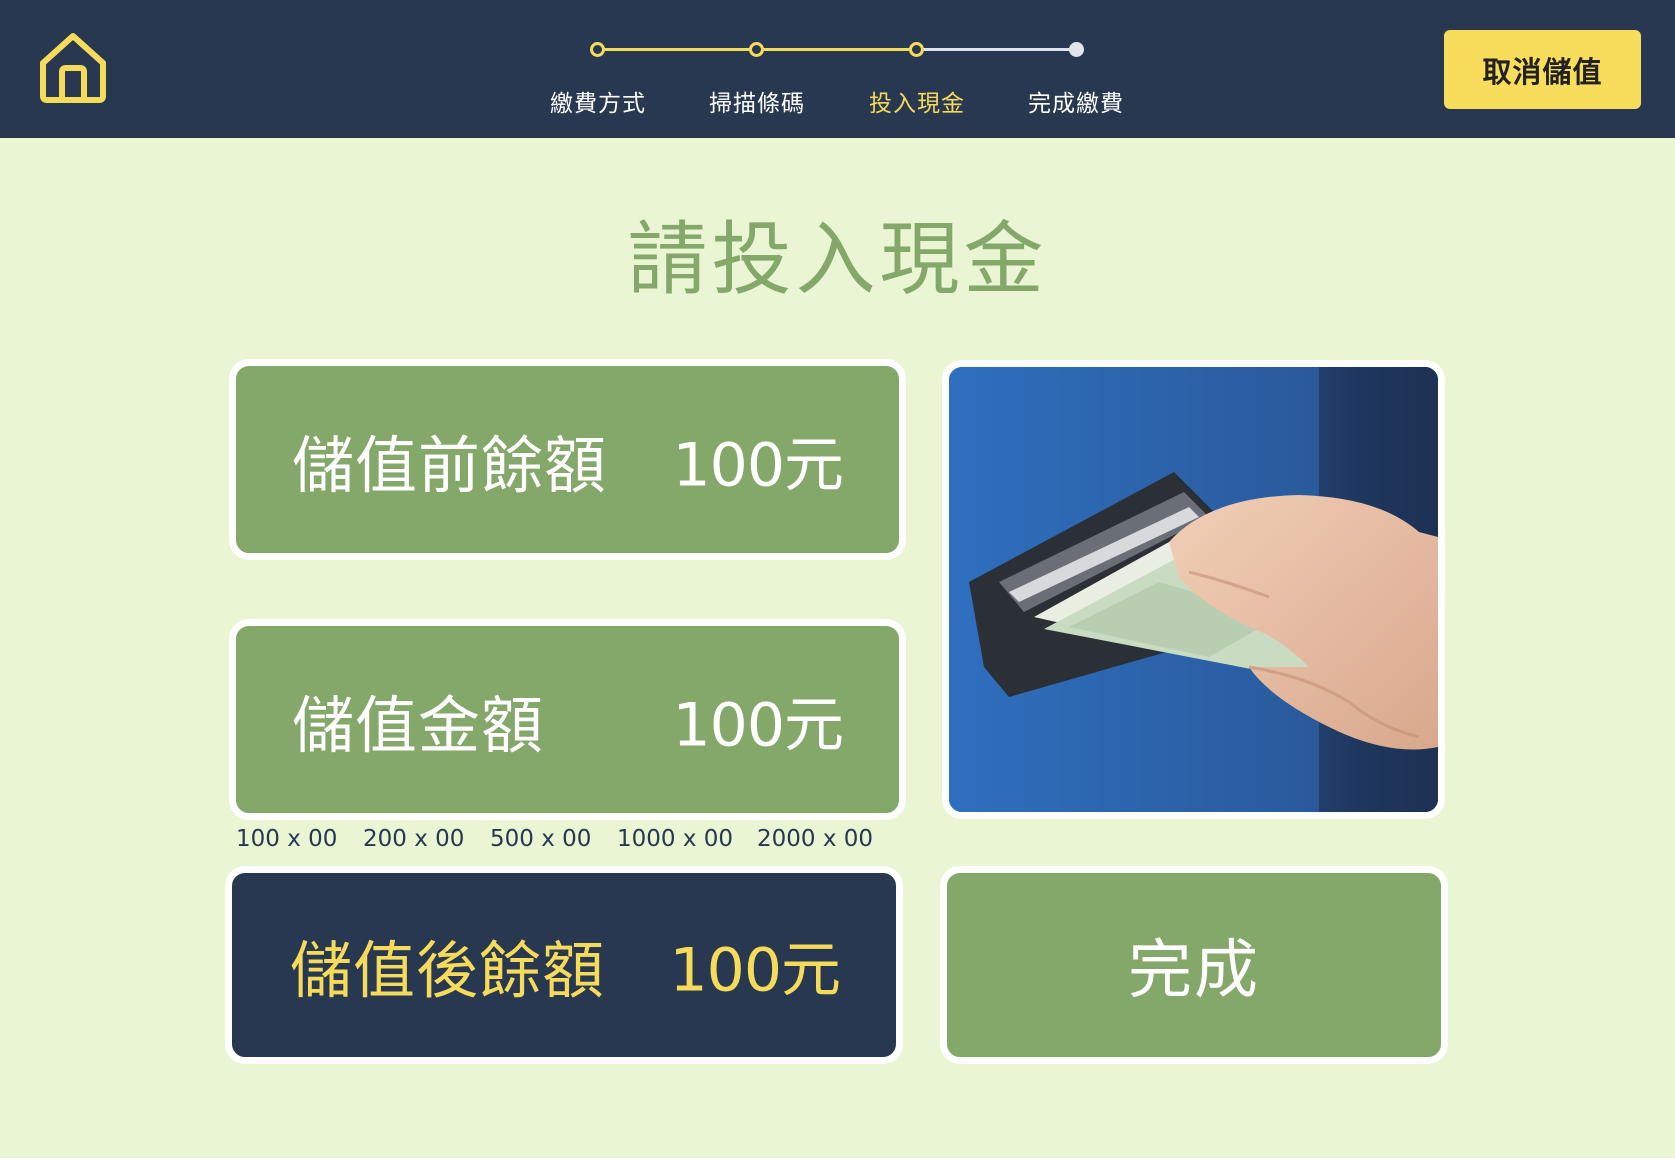 Image resolution: width=1675 pixels, height=1165 pixels. I want to click on denomination-100: 100 x 00, so click(287, 839).